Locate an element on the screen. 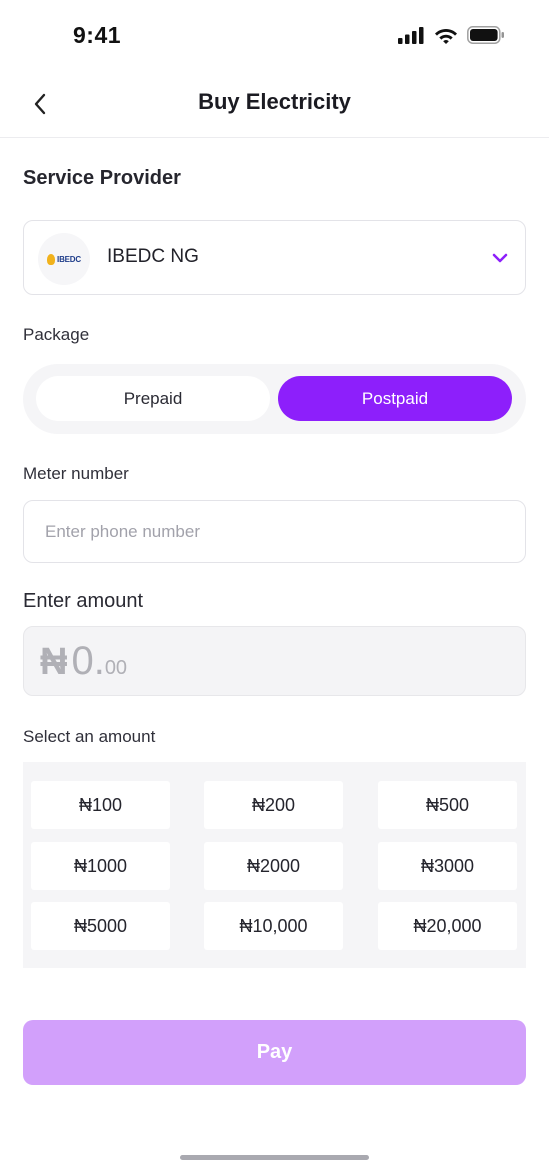 Image resolution: width=549 pixels, height=1172 pixels. prepaid-option: Prepaid is located at coordinates (153, 398).